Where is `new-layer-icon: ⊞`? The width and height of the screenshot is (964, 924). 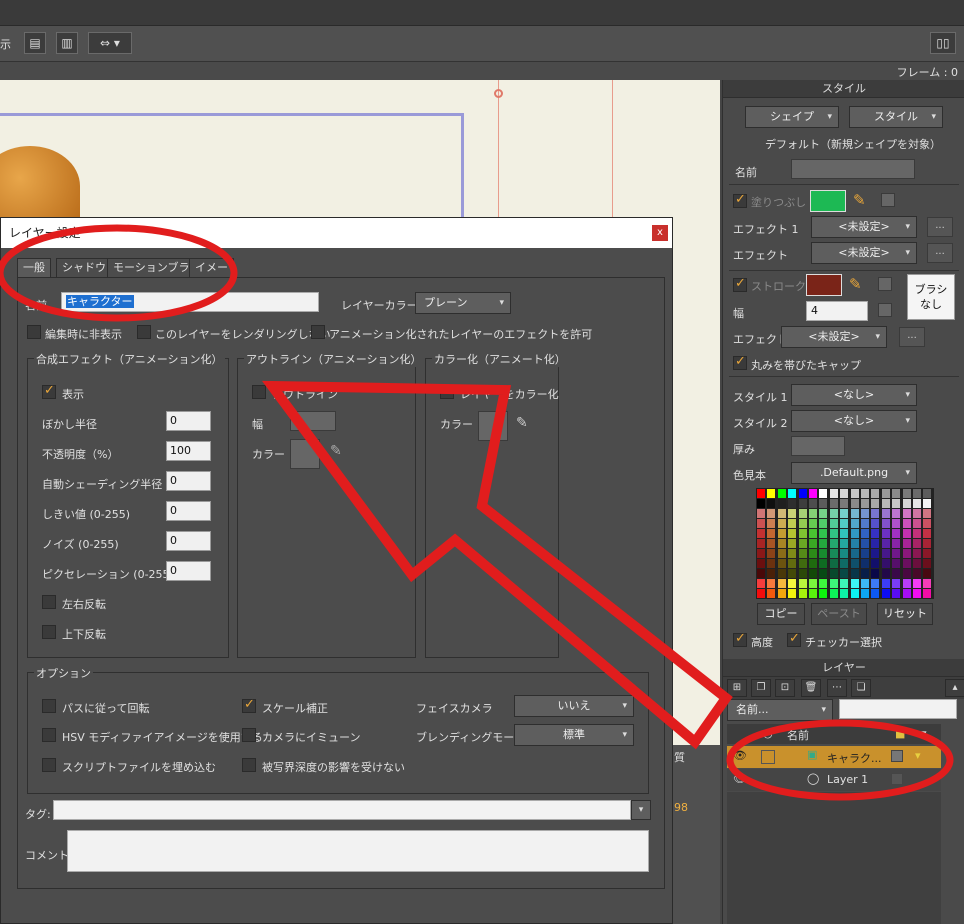 new-layer-icon: ⊞ is located at coordinates (737, 688).